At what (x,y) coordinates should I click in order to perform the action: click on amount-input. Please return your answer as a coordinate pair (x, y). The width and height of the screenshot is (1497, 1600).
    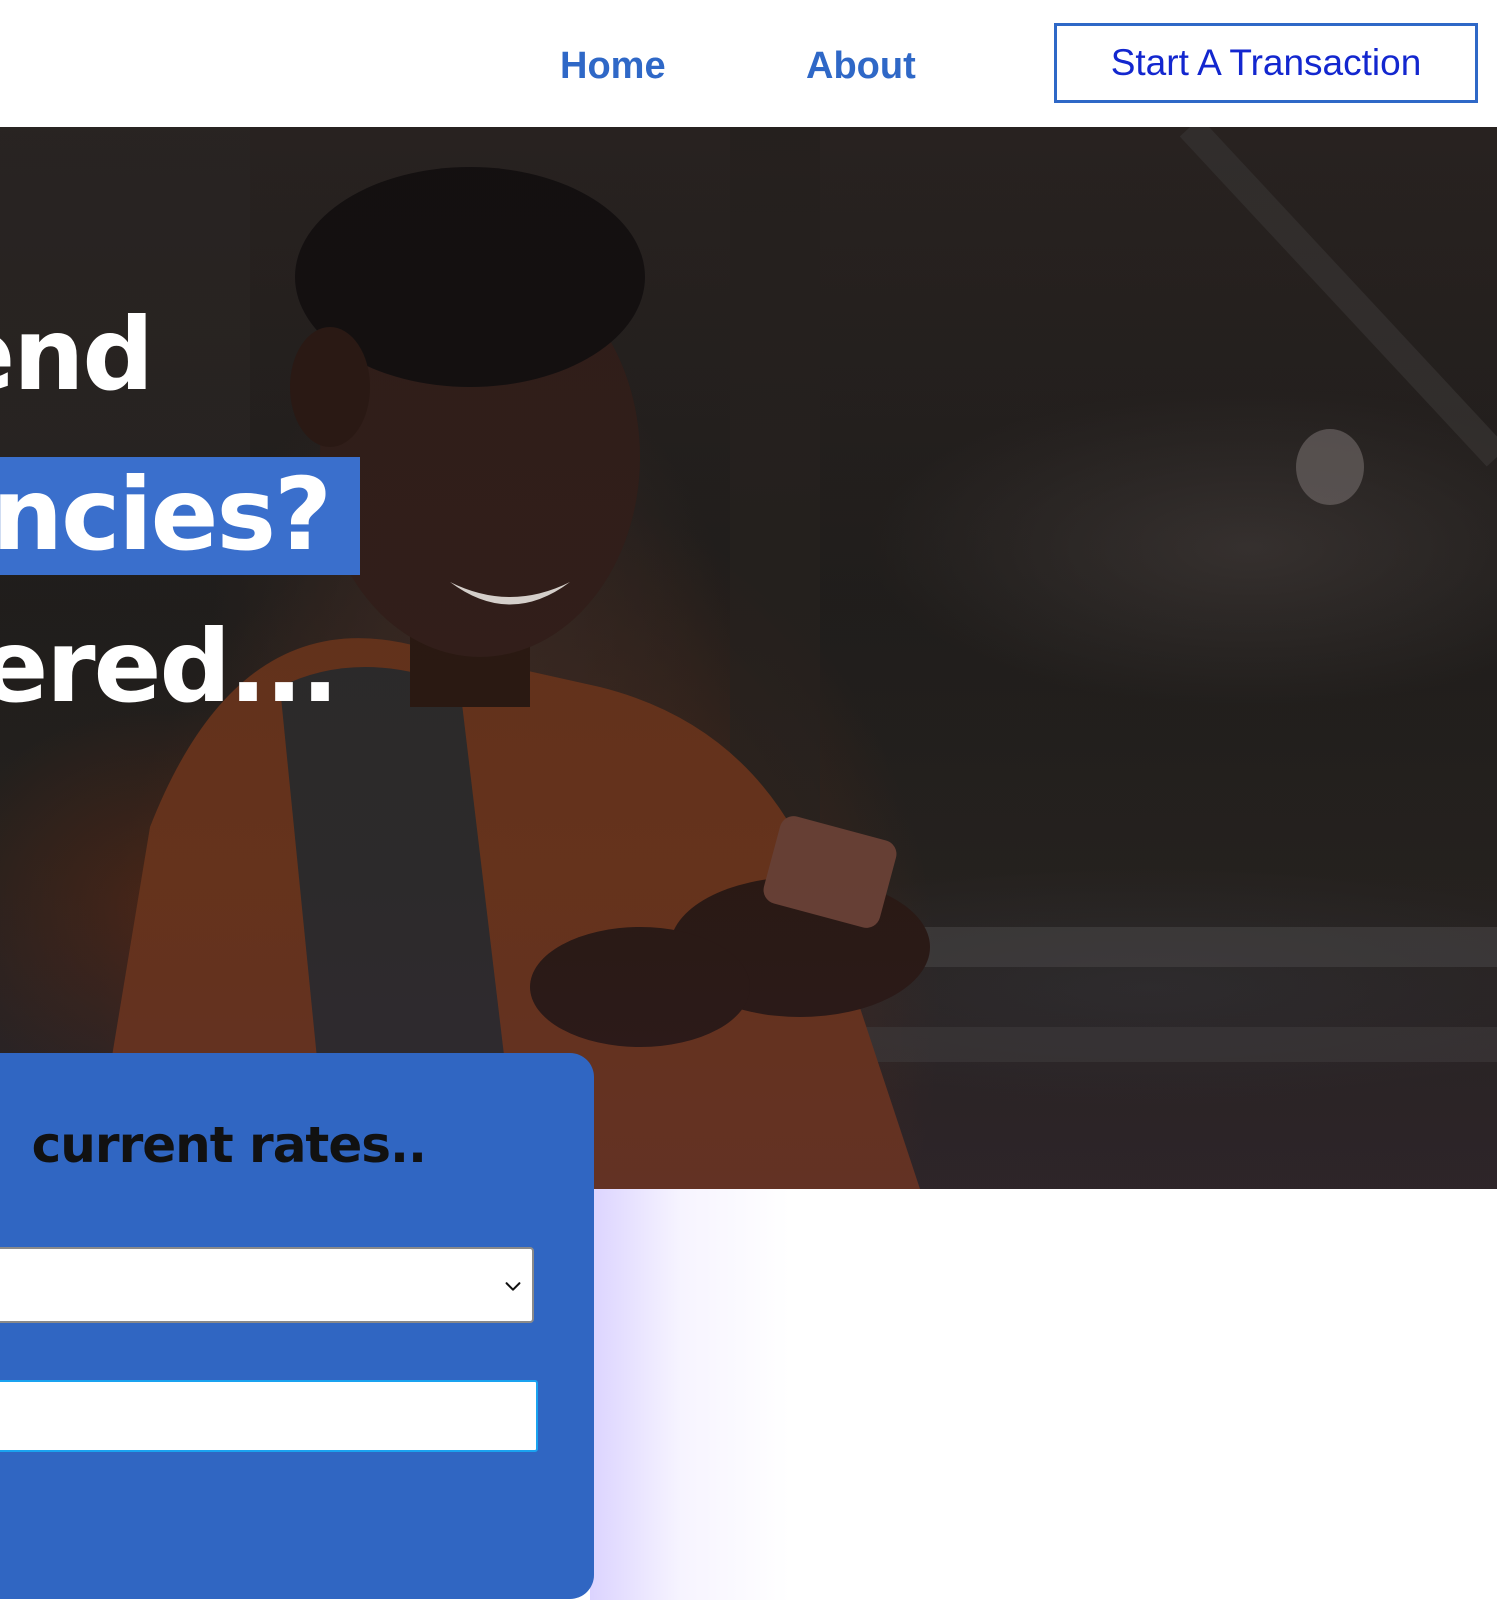
    Looking at the image, I should click on (269, 1416).